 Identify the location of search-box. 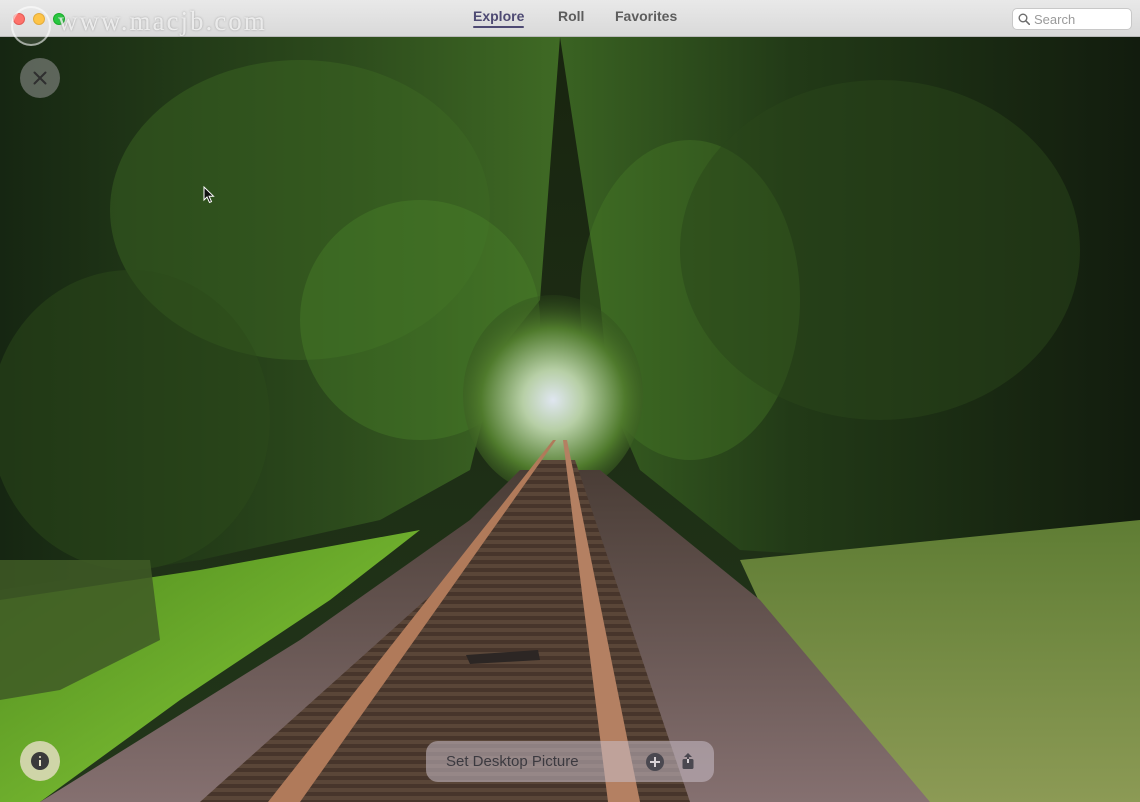
(1072, 19).